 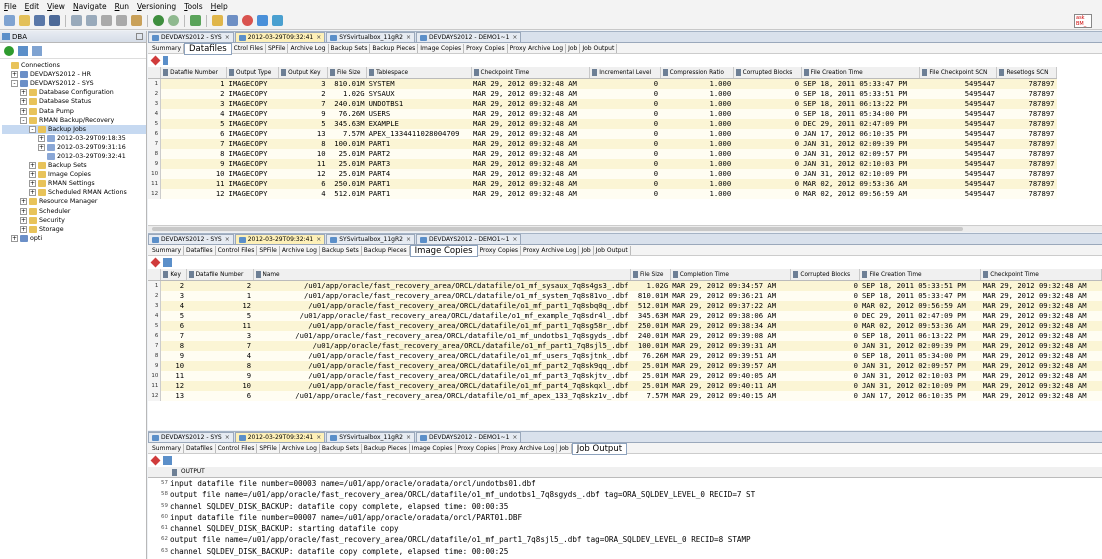 What do you see at coordinates (76, 20) in the screenshot?
I see `undo-icon` at bounding box center [76, 20].